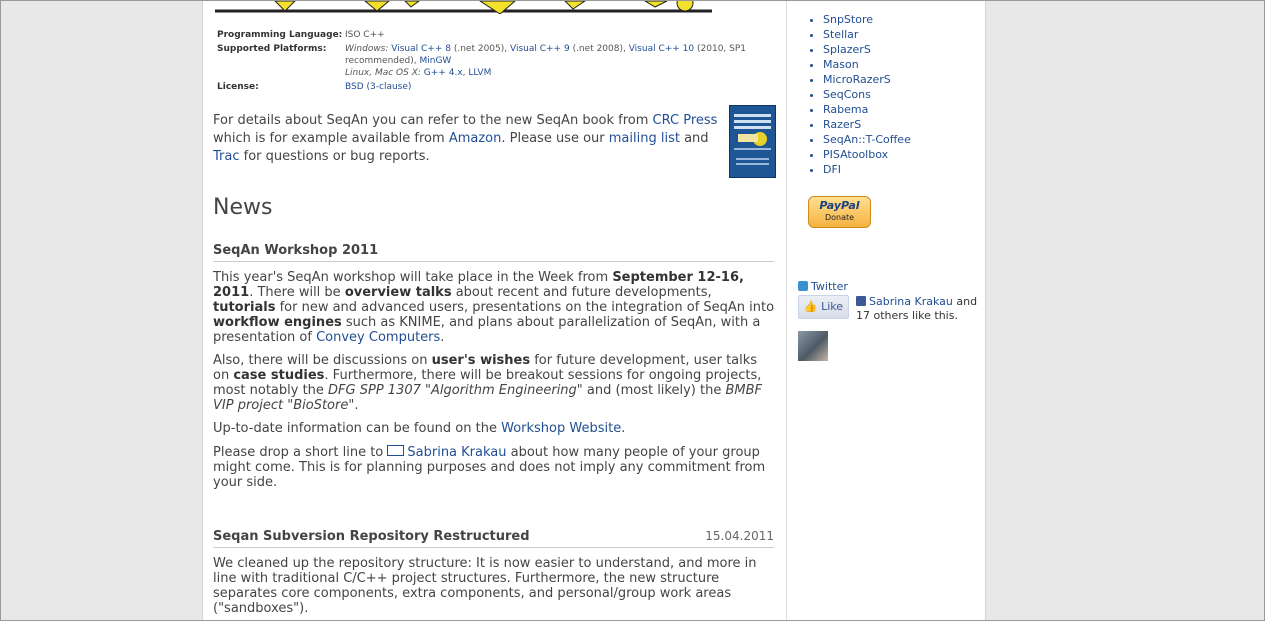 The width and height of the screenshot is (1265, 621). What do you see at coordinates (481, 360) in the screenshot?
I see `users-wishes: user's wishes` at bounding box center [481, 360].